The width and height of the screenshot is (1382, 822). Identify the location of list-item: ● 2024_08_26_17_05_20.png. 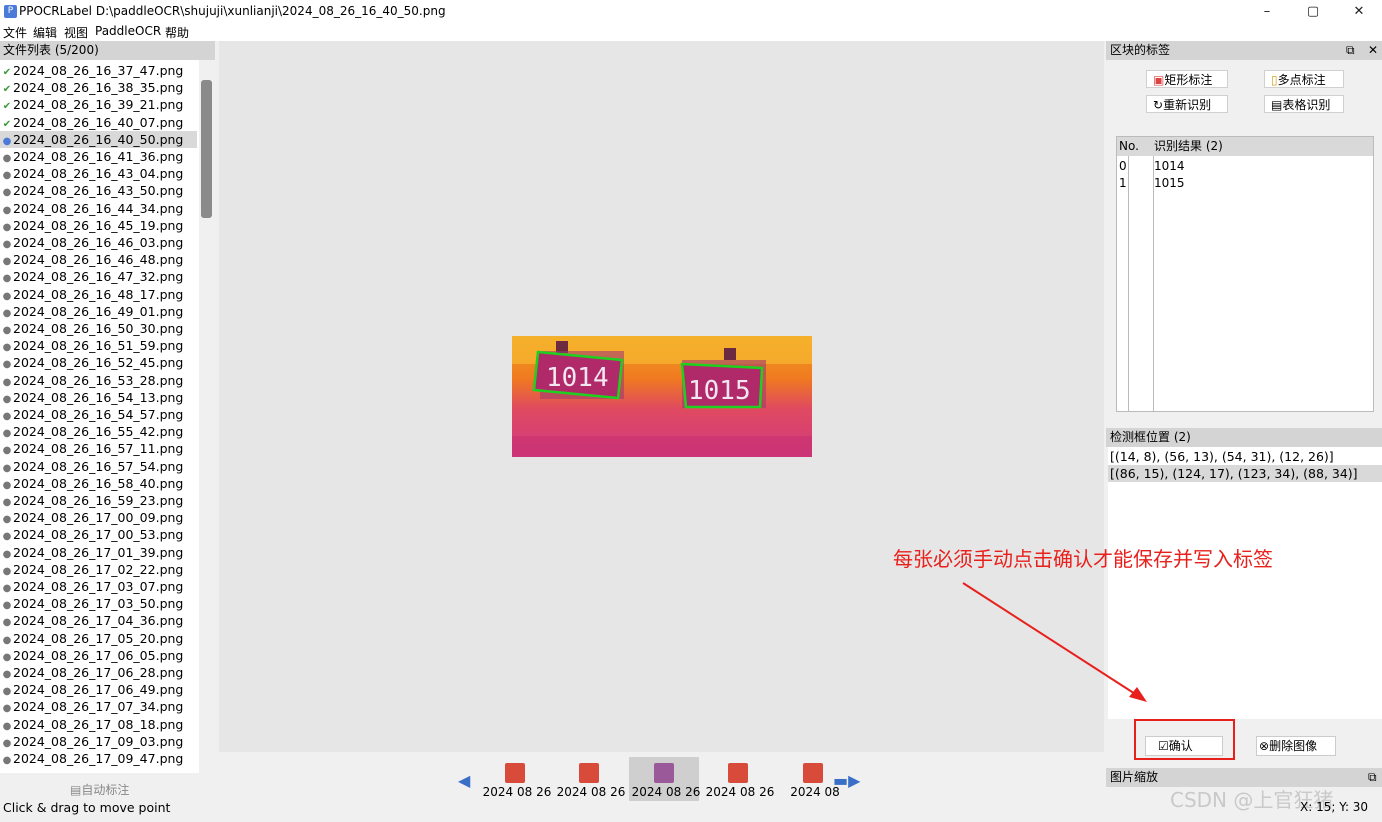
(98, 638).